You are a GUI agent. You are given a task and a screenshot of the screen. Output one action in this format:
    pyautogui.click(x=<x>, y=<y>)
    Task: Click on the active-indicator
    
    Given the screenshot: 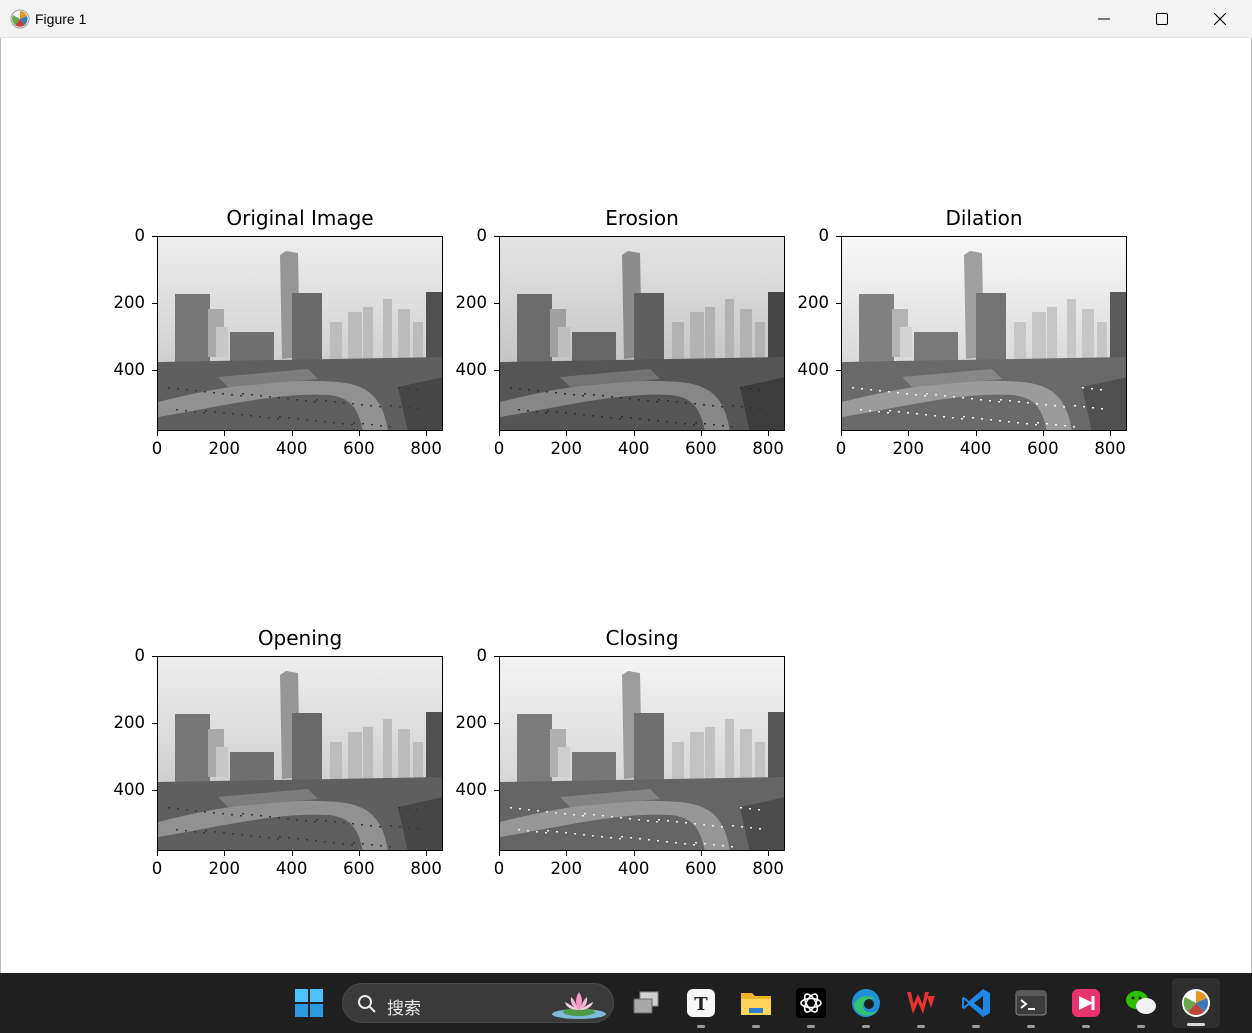 What is the action you would take?
    pyautogui.click(x=1196, y=1024)
    